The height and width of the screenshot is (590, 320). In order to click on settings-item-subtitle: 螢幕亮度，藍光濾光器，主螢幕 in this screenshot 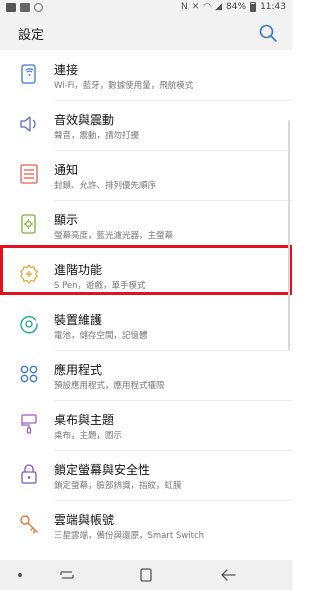, I will do `click(114, 236)`.